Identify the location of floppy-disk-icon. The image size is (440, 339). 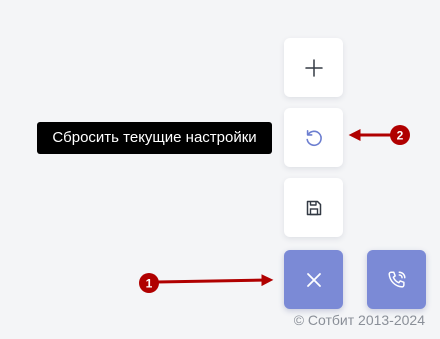
(314, 208).